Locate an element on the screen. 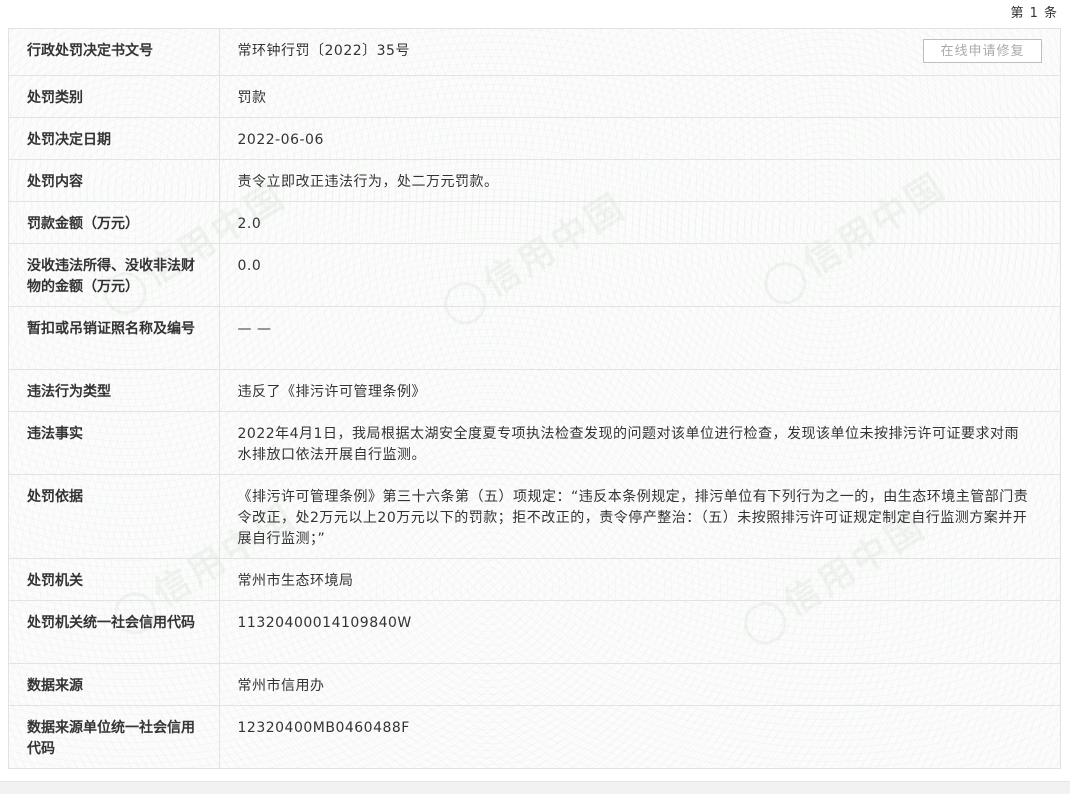 This screenshot has height=794, width=1070. row-value: 2022-06-06 is located at coordinates (639, 138).